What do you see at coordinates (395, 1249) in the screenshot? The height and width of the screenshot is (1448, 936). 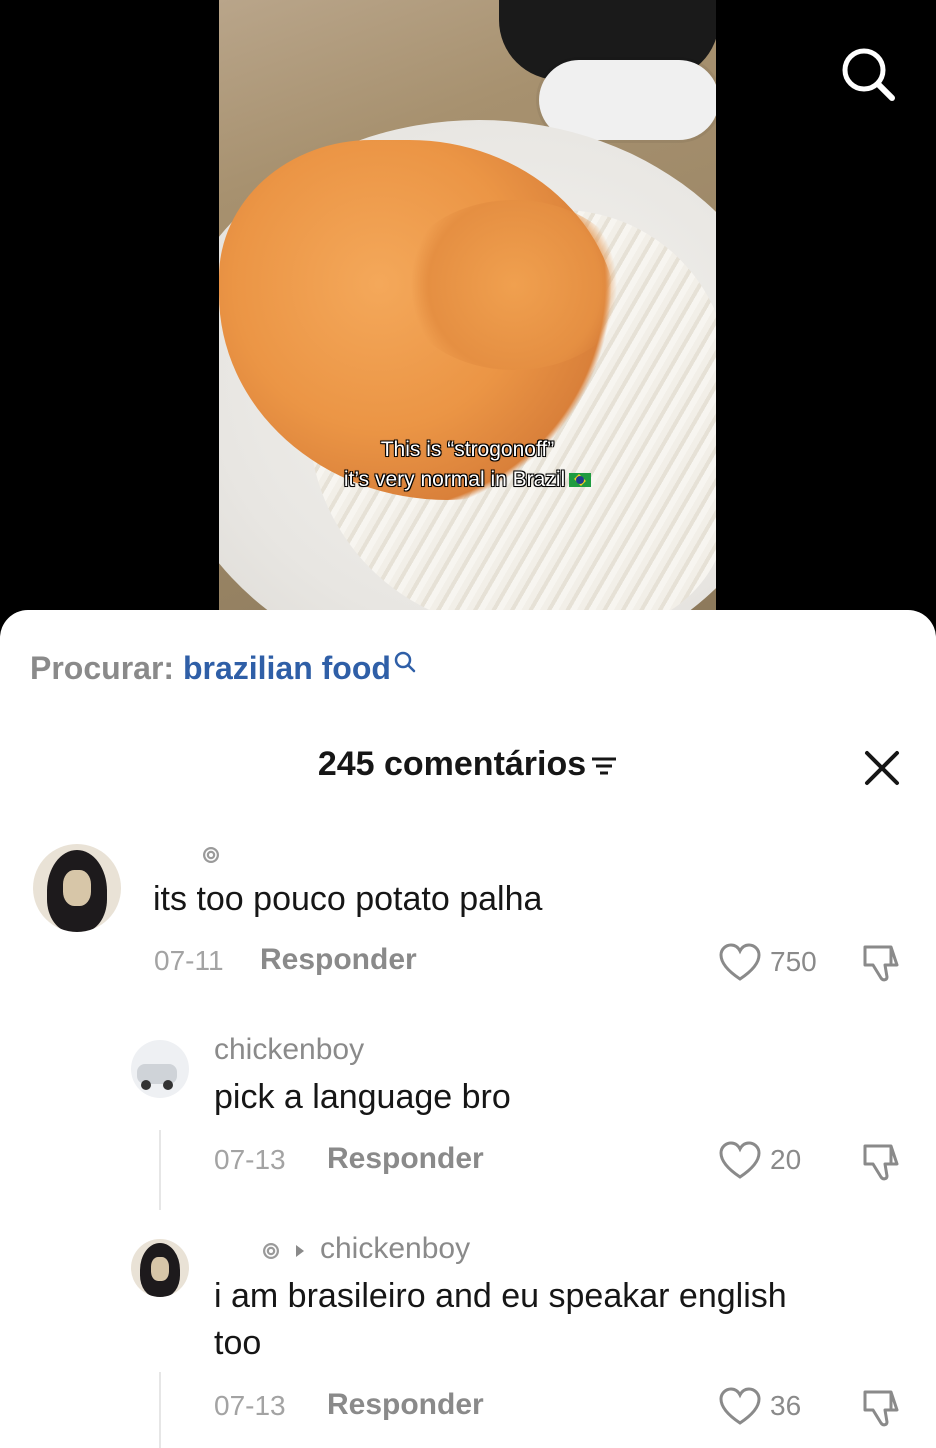 I see `reply-to-username: chickenboy` at bounding box center [395, 1249].